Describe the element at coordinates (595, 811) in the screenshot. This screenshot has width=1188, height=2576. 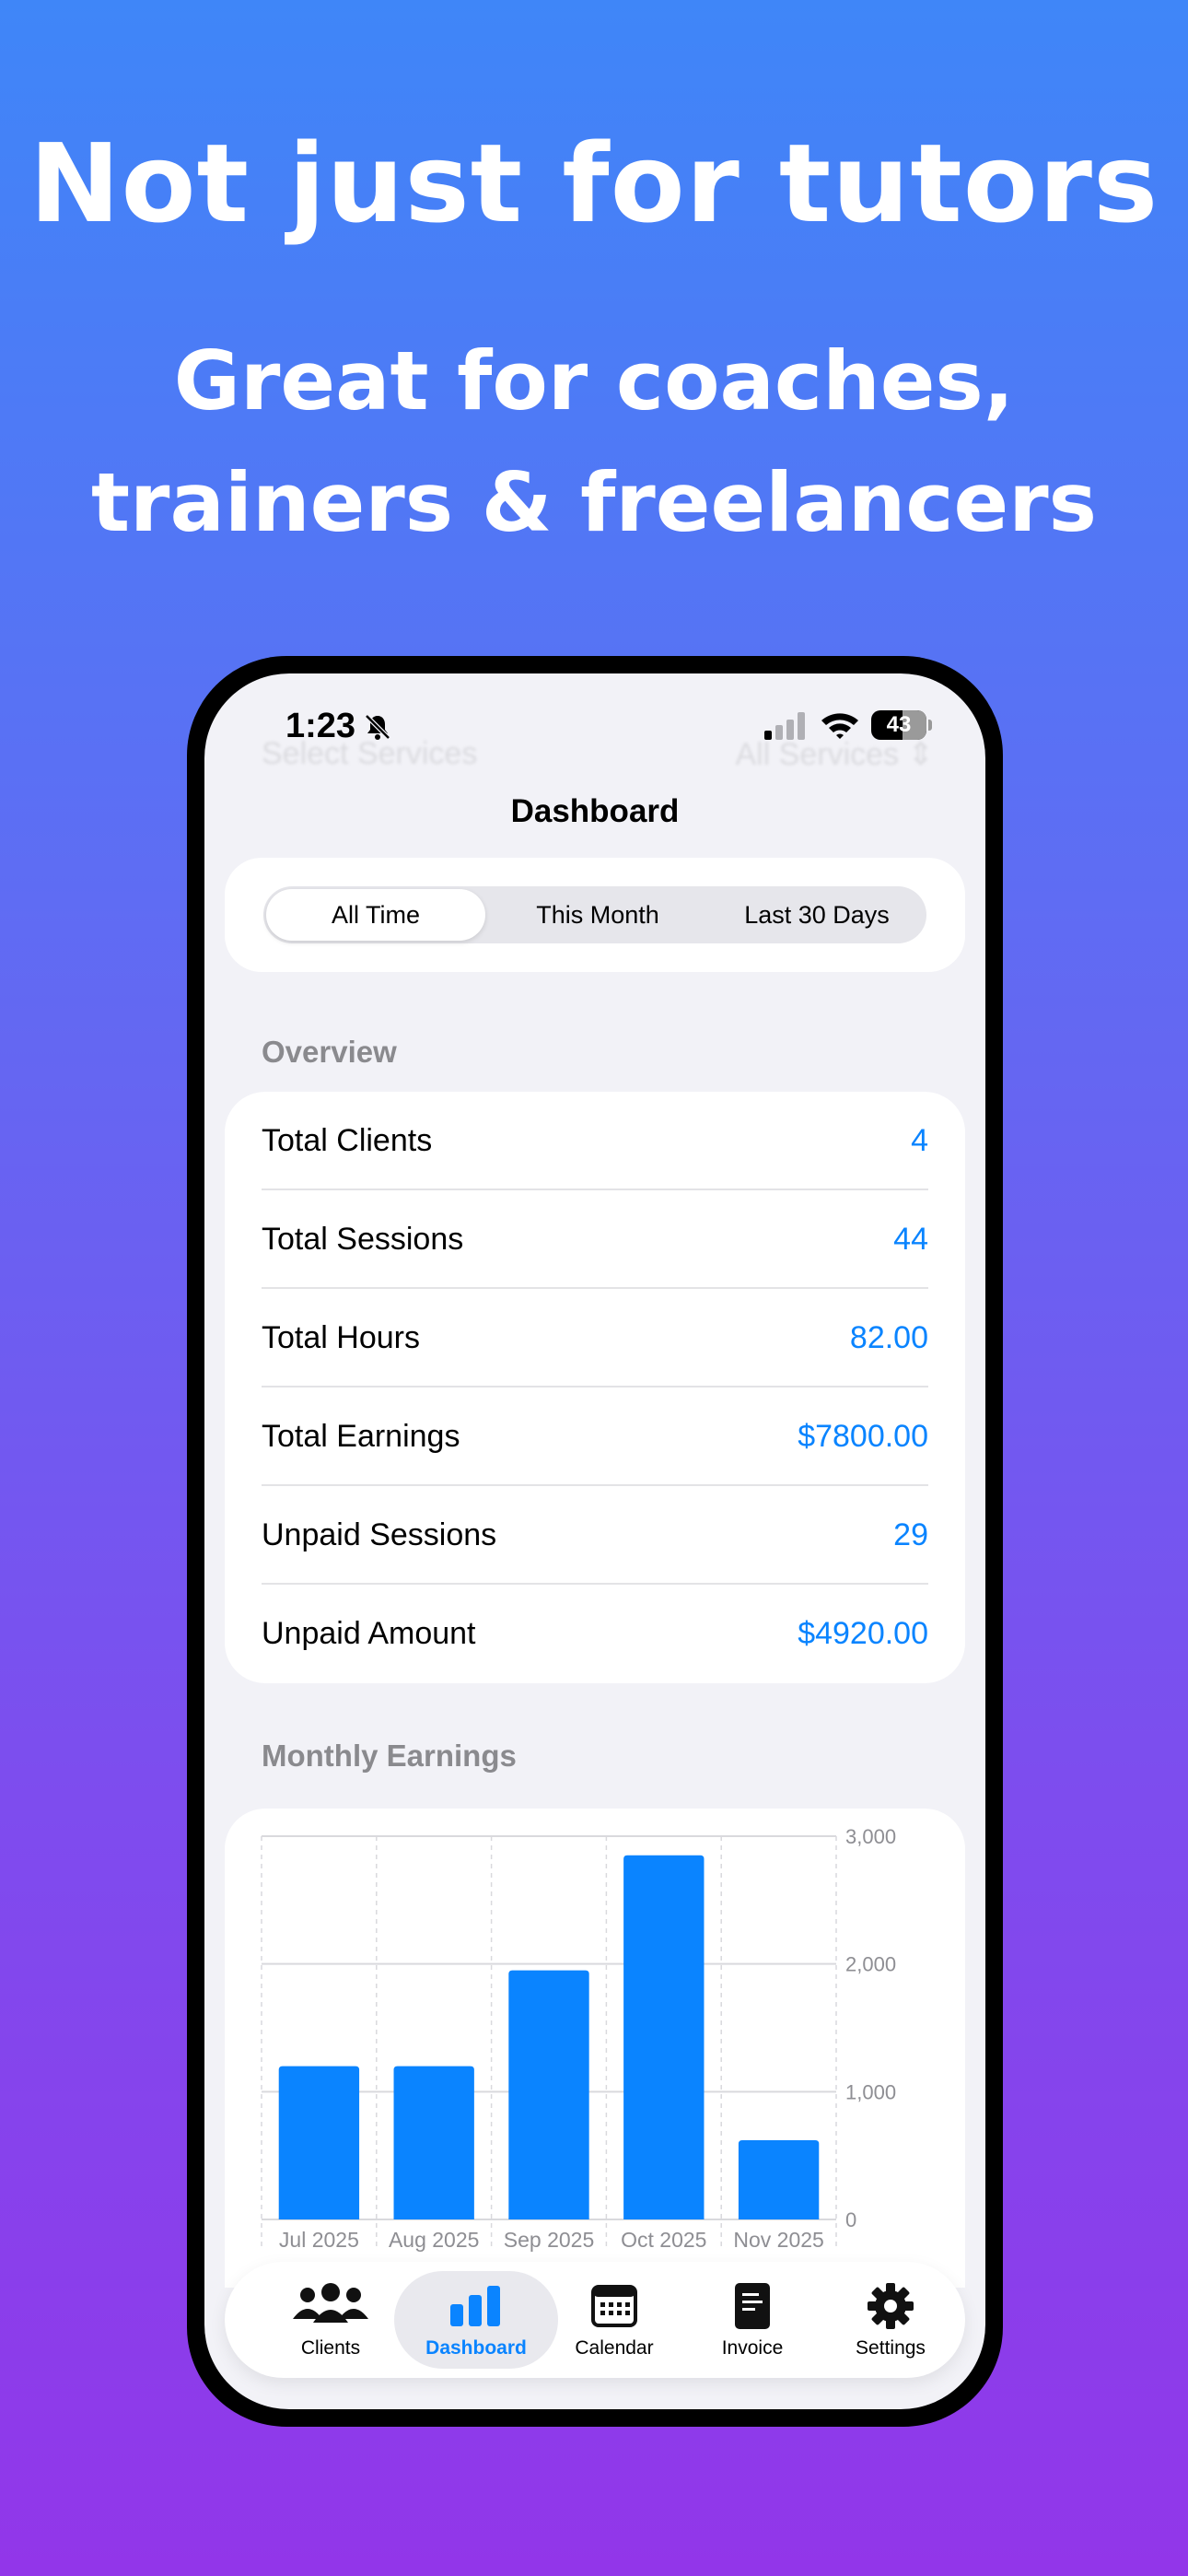
I see `page-title: Dashboard` at that location.